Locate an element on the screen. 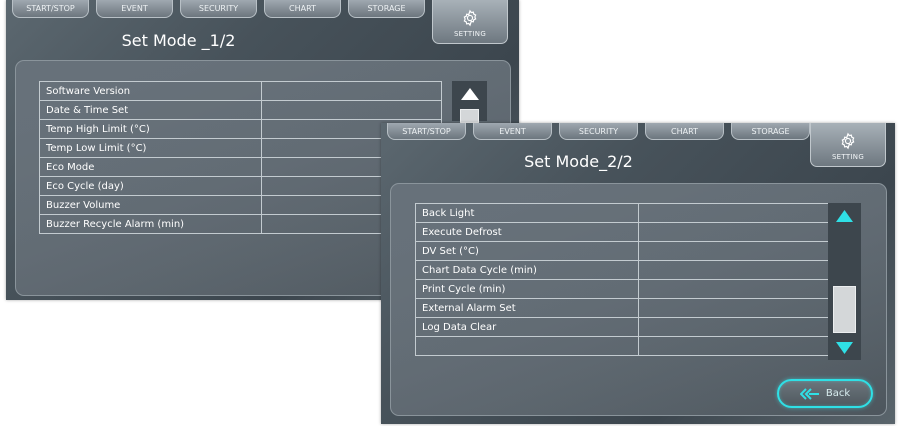 The image size is (899, 426). table-row: DV Set (°C) is located at coordinates (622, 251).